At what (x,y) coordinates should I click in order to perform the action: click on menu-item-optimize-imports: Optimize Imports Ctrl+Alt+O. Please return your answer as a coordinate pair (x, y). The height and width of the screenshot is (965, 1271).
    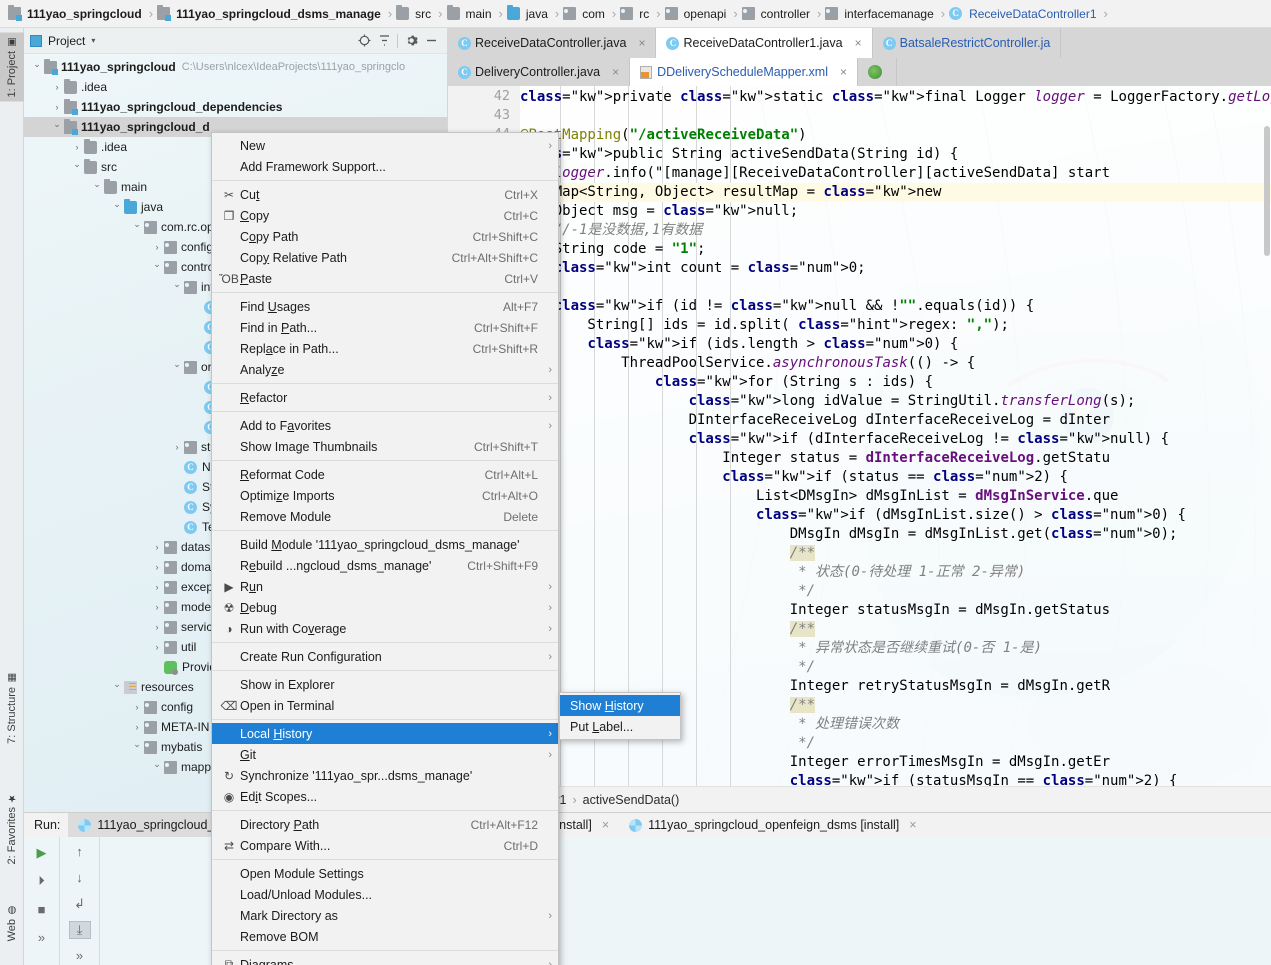
    Looking at the image, I should click on (385, 495).